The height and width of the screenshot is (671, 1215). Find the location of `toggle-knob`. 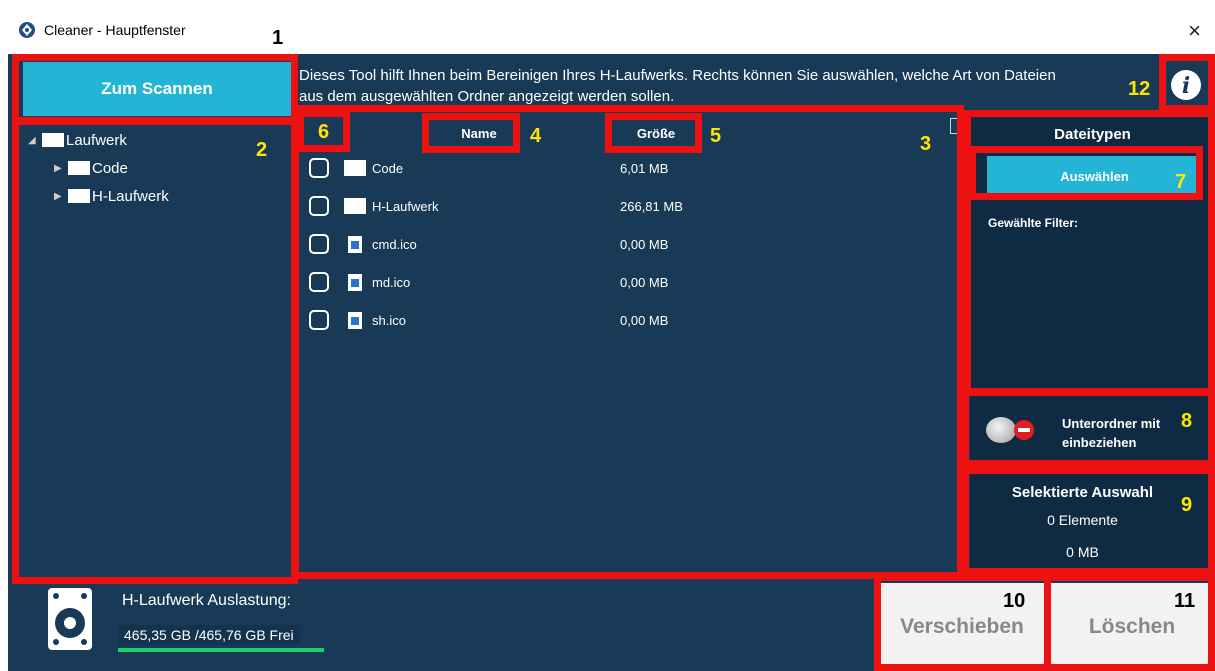

toggle-knob is located at coordinates (1001, 430).